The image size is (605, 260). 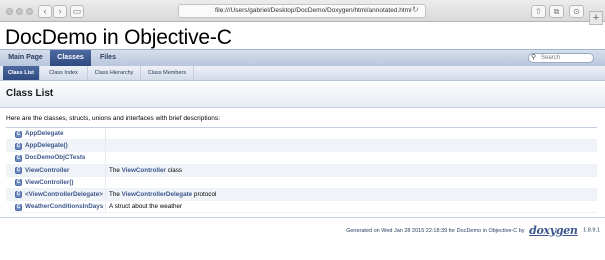 What do you see at coordinates (21, 73) in the screenshot?
I see `tab-class-list: Class List` at bounding box center [21, 73].